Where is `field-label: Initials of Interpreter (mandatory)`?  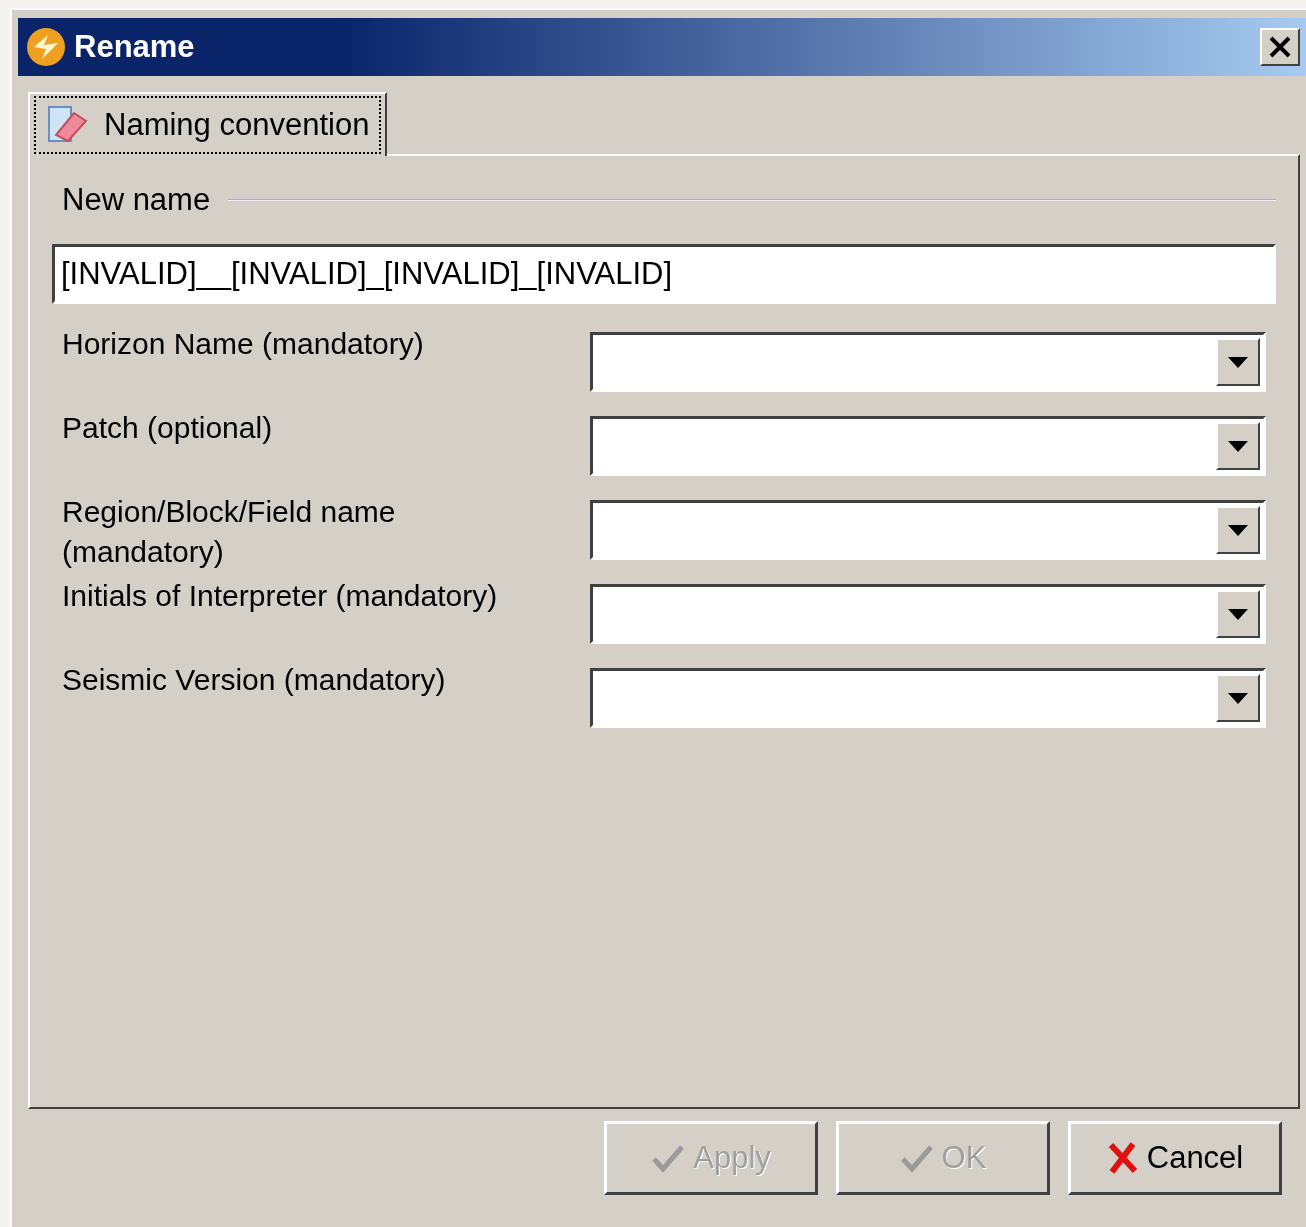
field-label: Initials of Interpreter (mandatory) is located at coordinates (280, 596).